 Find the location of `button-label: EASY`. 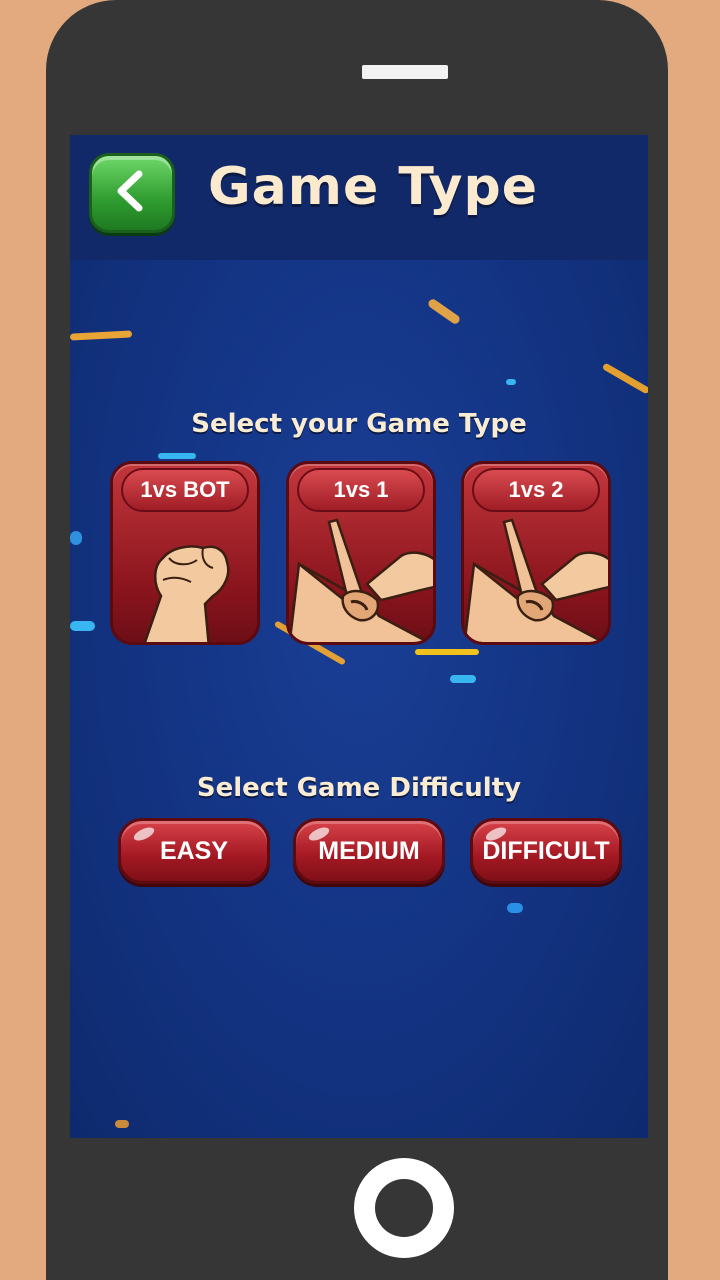

button-label: EASY is located at coordinates (194, 850).